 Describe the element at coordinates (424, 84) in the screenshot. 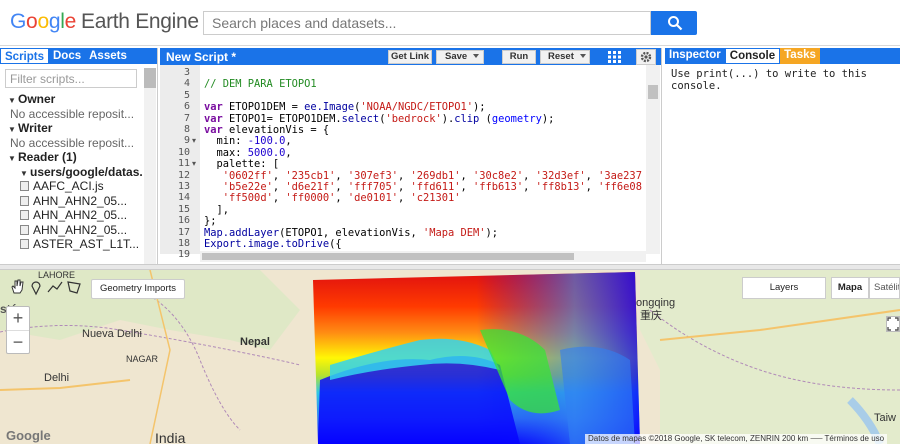

I see `code-line: // DEM PARA ETOPO1` at that location.